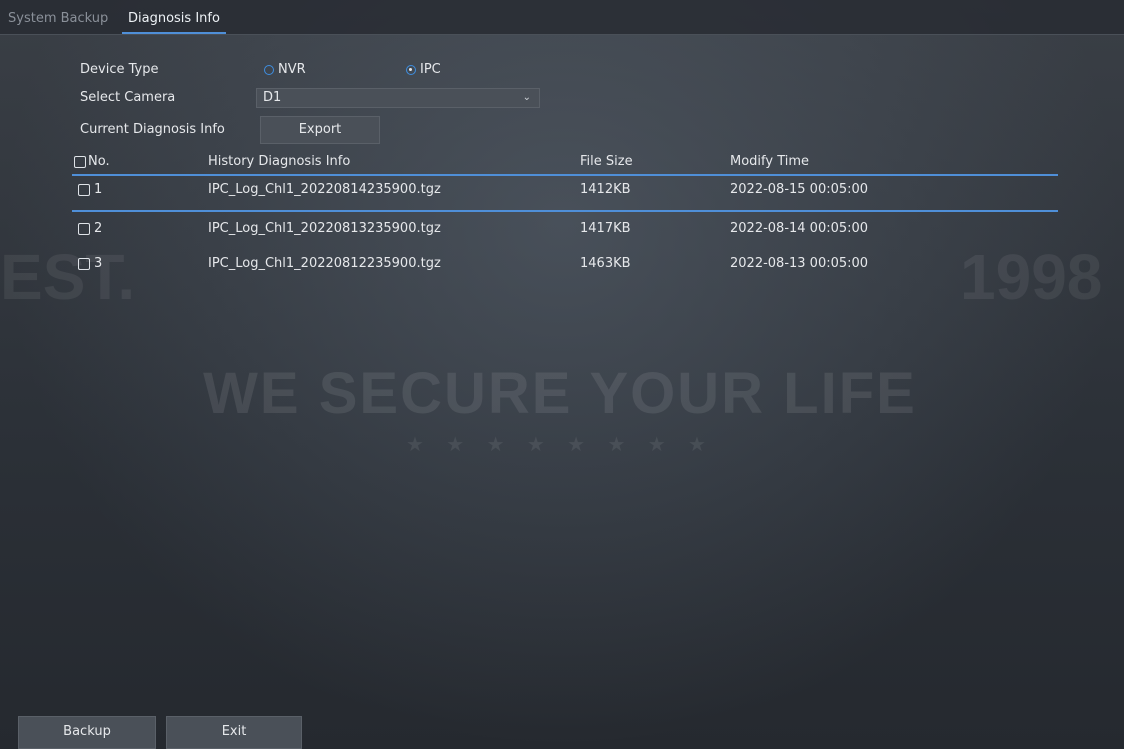  Describe the element at coordinates (272, 97) in the screenshot. I see `camera-select-value: D1` at that location.